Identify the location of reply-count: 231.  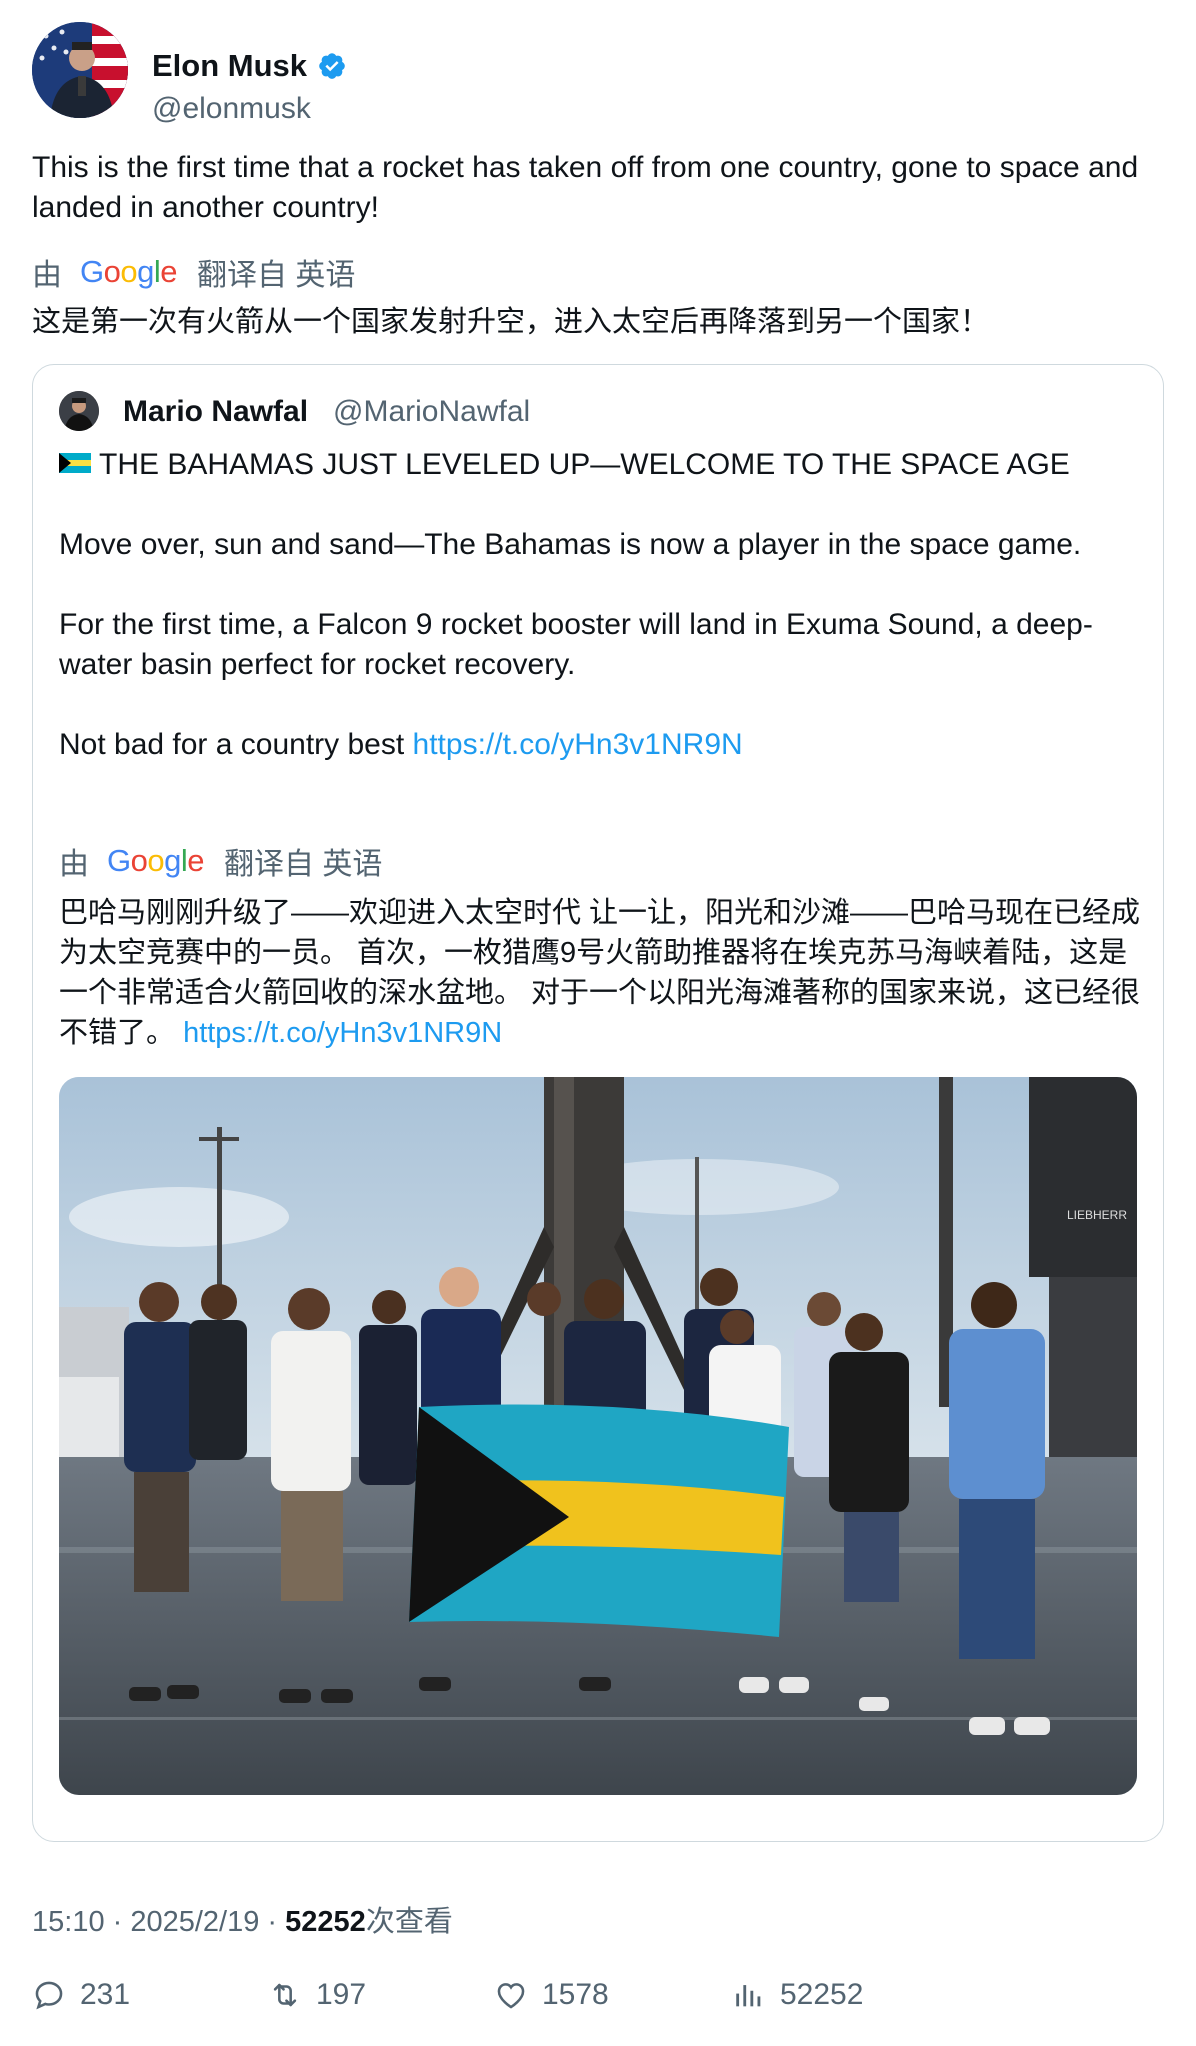
(105, 1994).